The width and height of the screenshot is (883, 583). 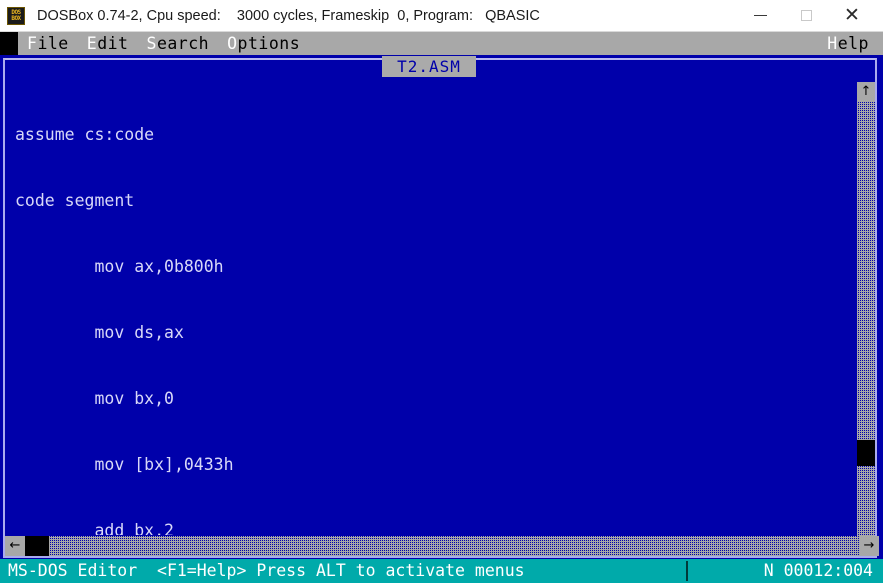 I want to click on code-line: mov bx,0, so click(x=94, y=398).